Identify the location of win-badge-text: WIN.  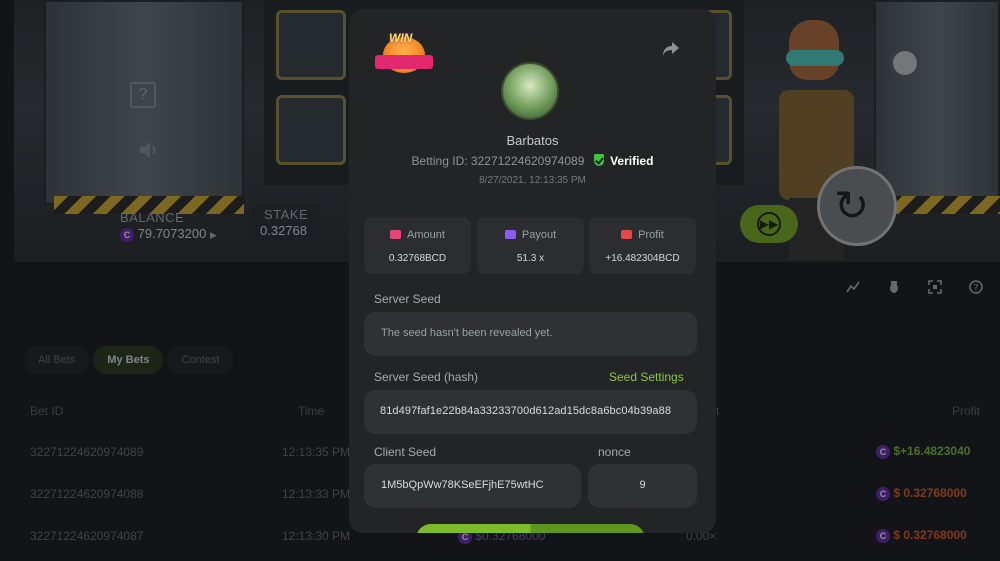
(401, 38).